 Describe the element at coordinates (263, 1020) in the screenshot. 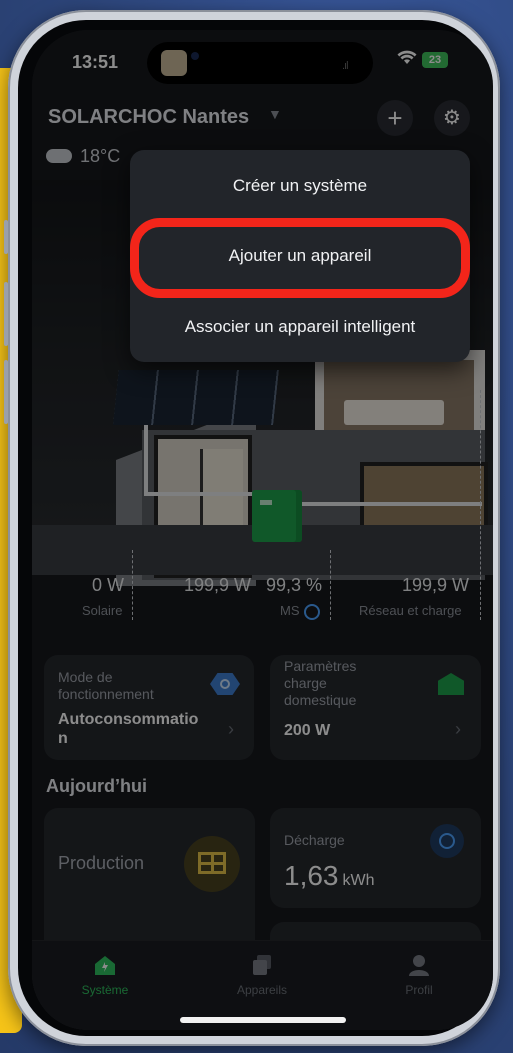

I see `home-indicator` at that location.